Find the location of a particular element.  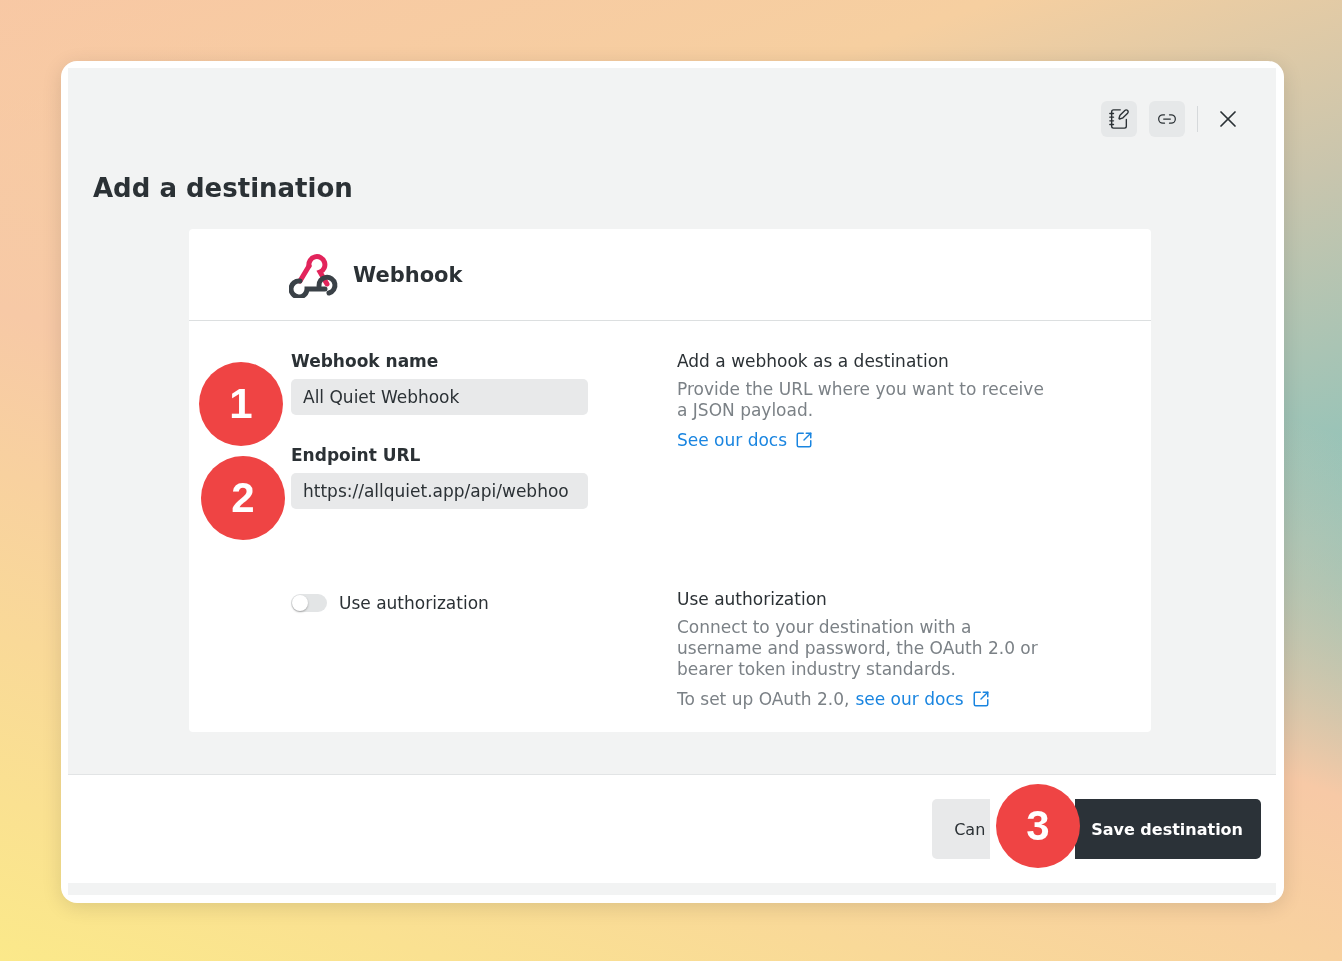

toggle-label: Use authorization is located at coordinates (414, 603).